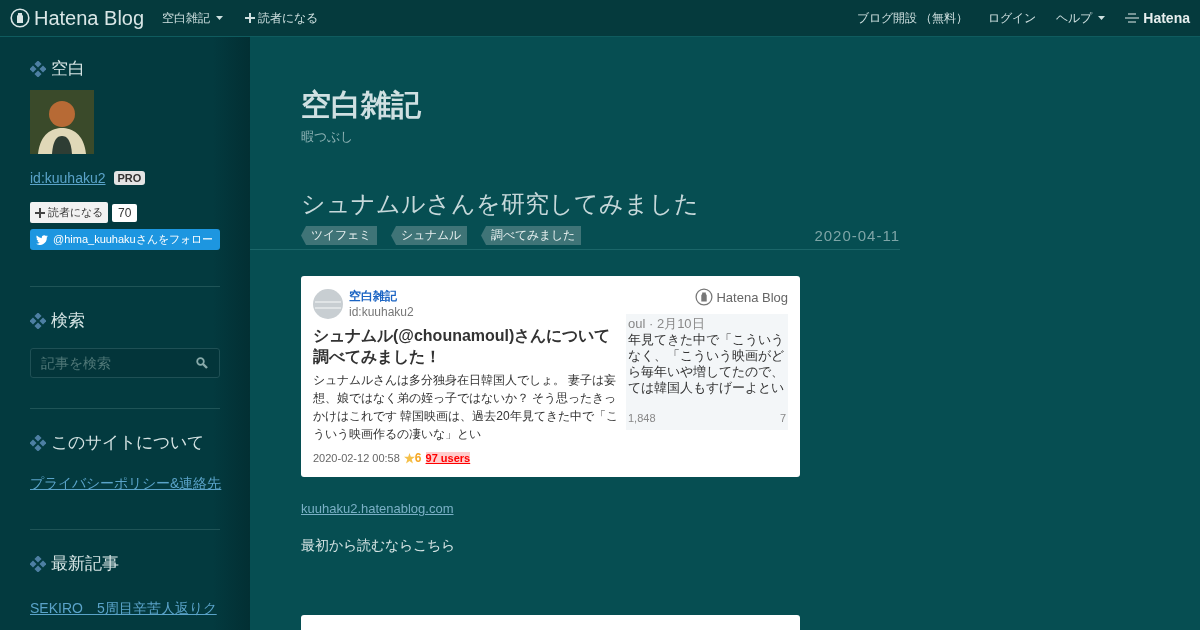  I want to click on search-field: 記事を検索, so click(125, 363).